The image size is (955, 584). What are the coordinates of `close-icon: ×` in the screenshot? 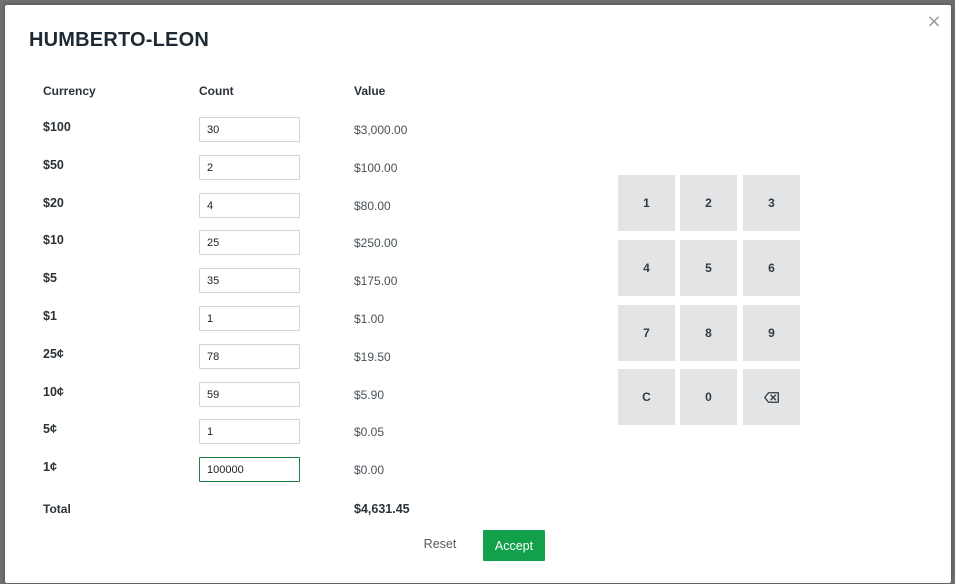 It's located at (934, 22).